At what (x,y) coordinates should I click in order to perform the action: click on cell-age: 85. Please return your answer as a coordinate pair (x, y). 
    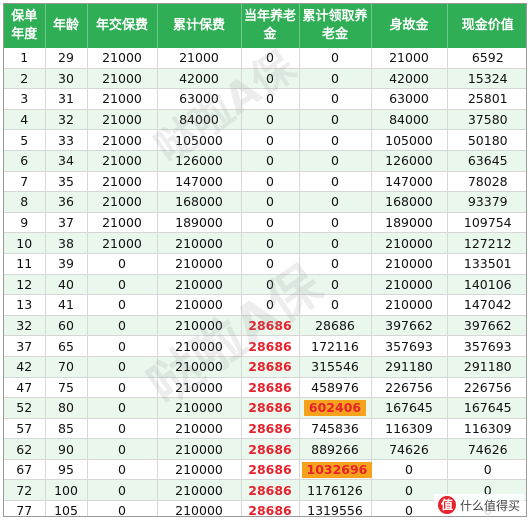
    Looking at the image, I should click on (66, 428).